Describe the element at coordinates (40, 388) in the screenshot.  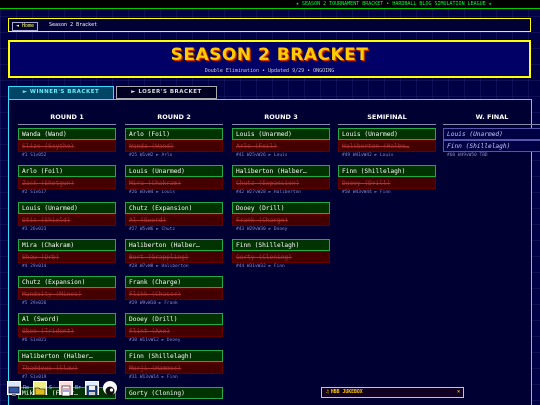
I see `folder-icon` at that location.